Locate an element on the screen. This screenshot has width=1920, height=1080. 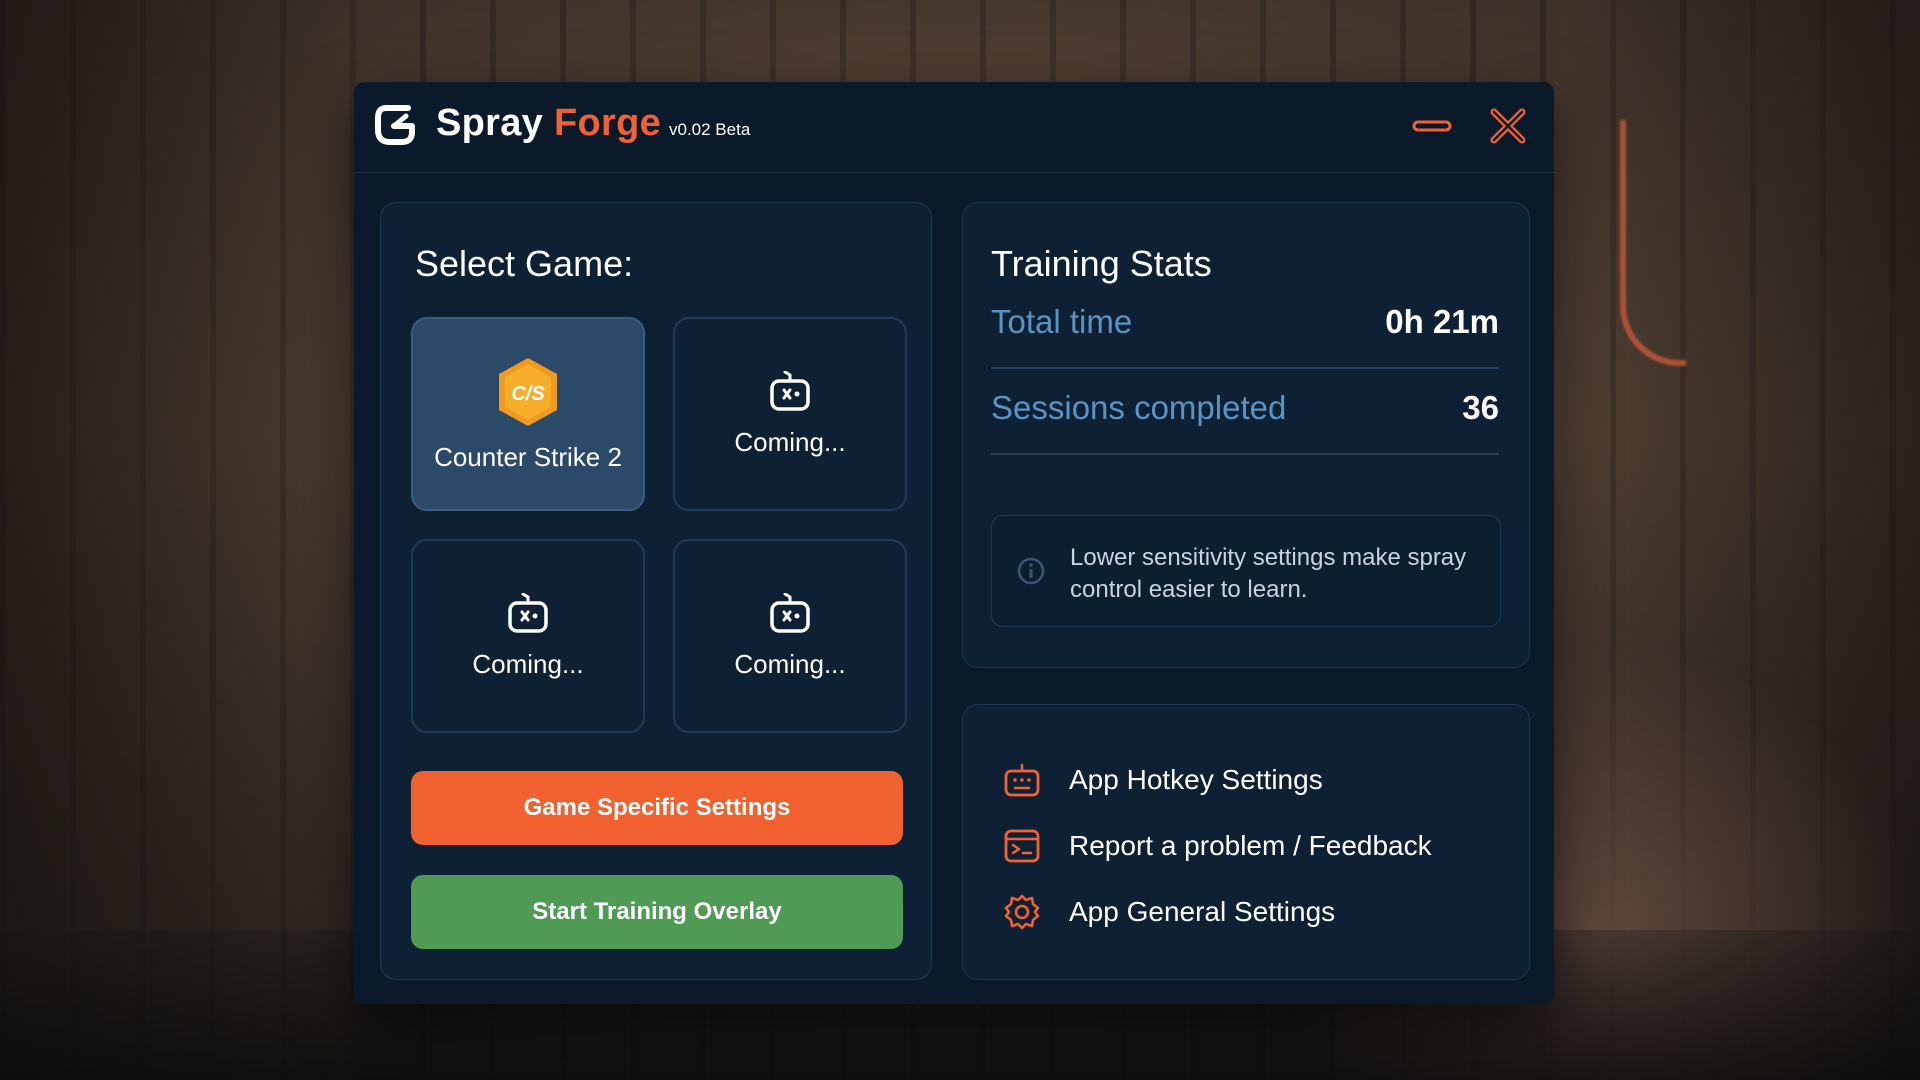
keyboard-icon is located at coordinates (1022, 780).